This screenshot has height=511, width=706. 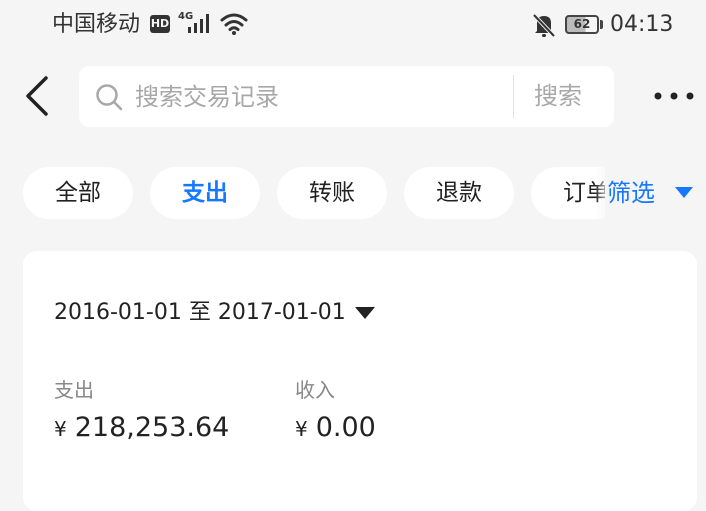 I want to click on battery-tip, so click(x=601, y=24).